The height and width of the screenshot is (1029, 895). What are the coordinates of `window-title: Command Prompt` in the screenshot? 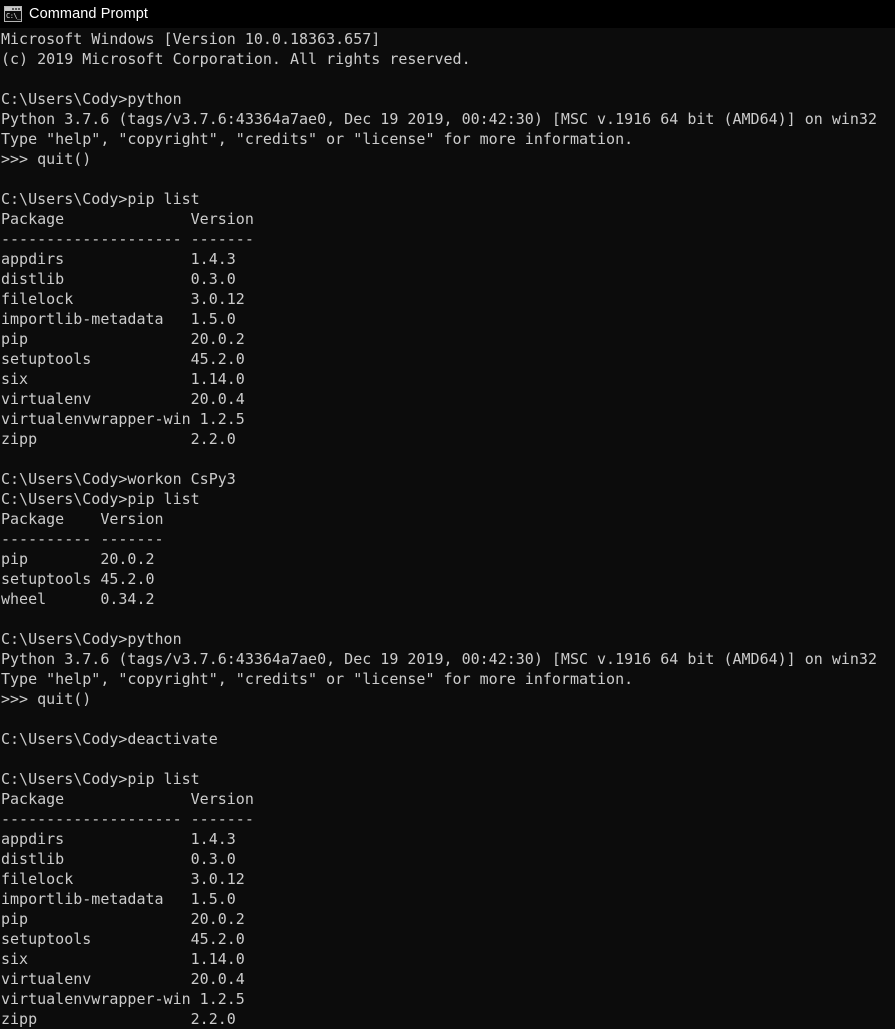 It's located at (89, 14).